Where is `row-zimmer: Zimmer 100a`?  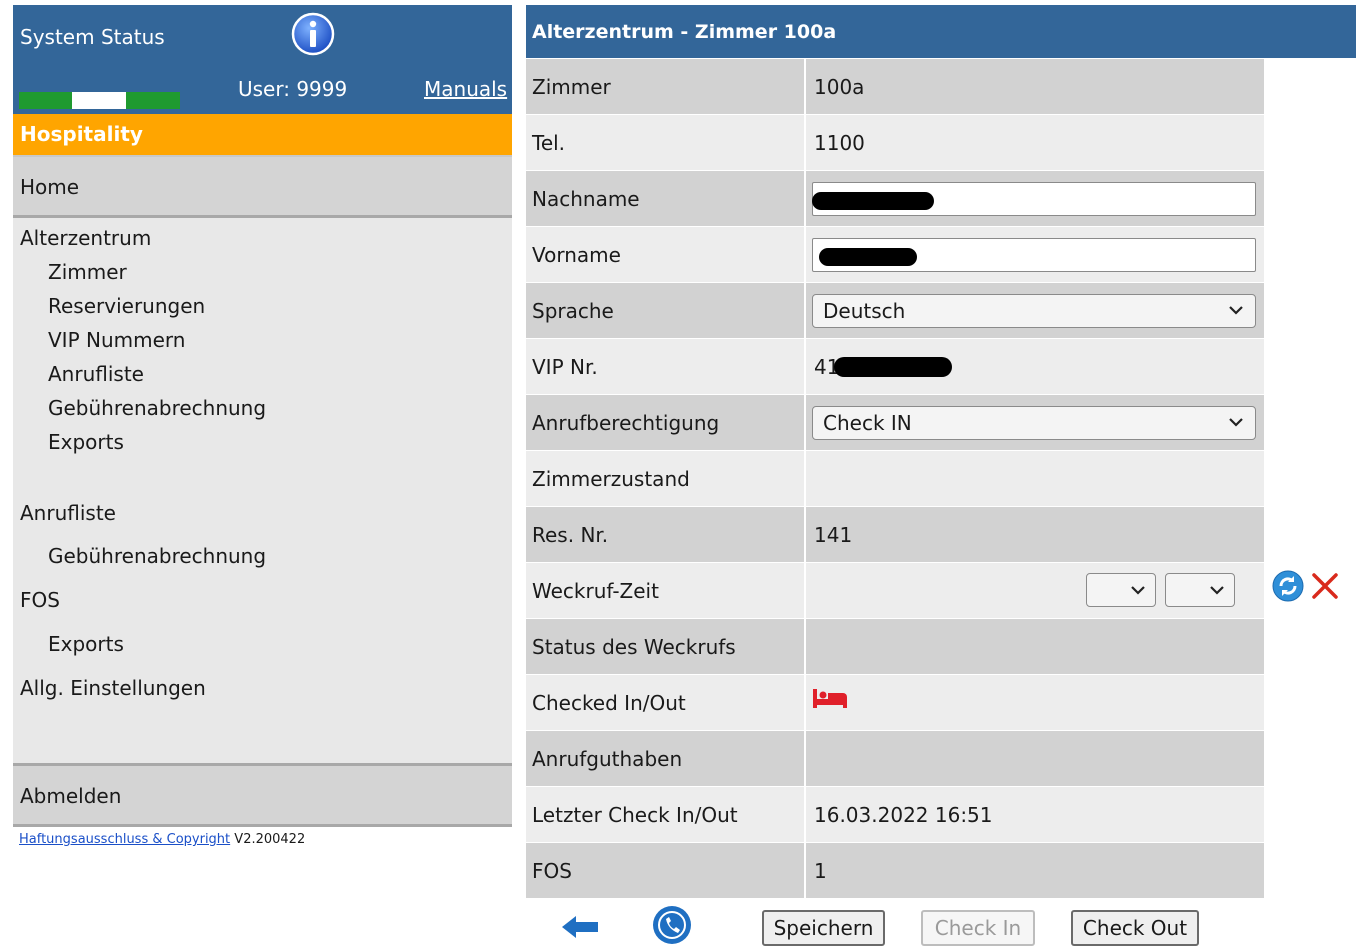
row-zimmer: Zimmer 100a is located at coordinates (895, 87).